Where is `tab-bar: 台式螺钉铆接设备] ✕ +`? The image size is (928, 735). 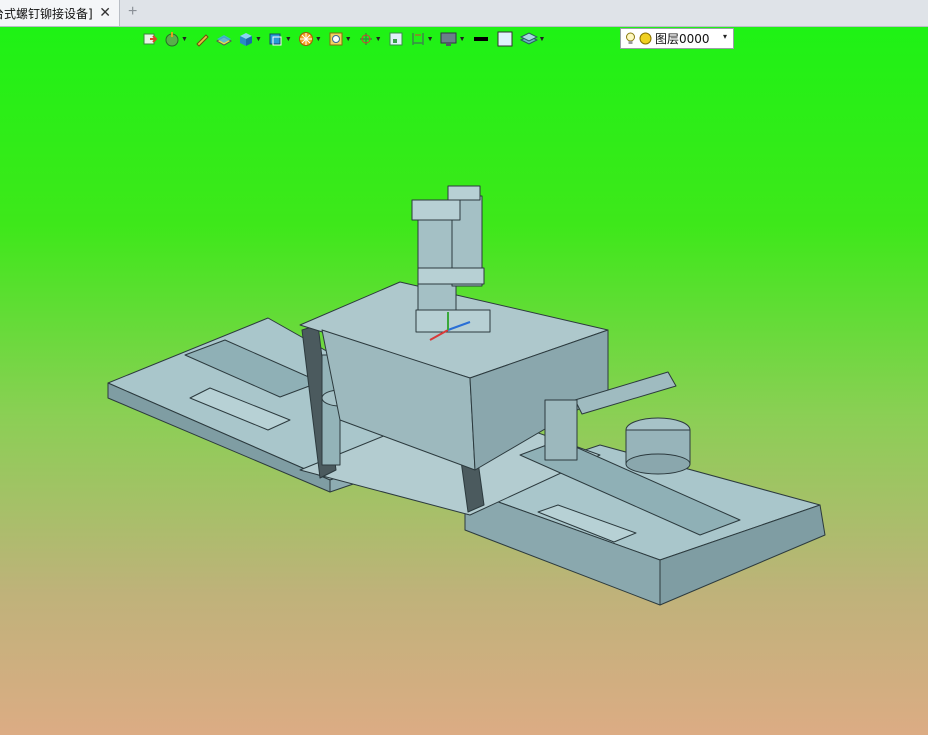
tab-bar: 台式螺钉铆接设备] ✕ + is located at coordinates (464, 13).